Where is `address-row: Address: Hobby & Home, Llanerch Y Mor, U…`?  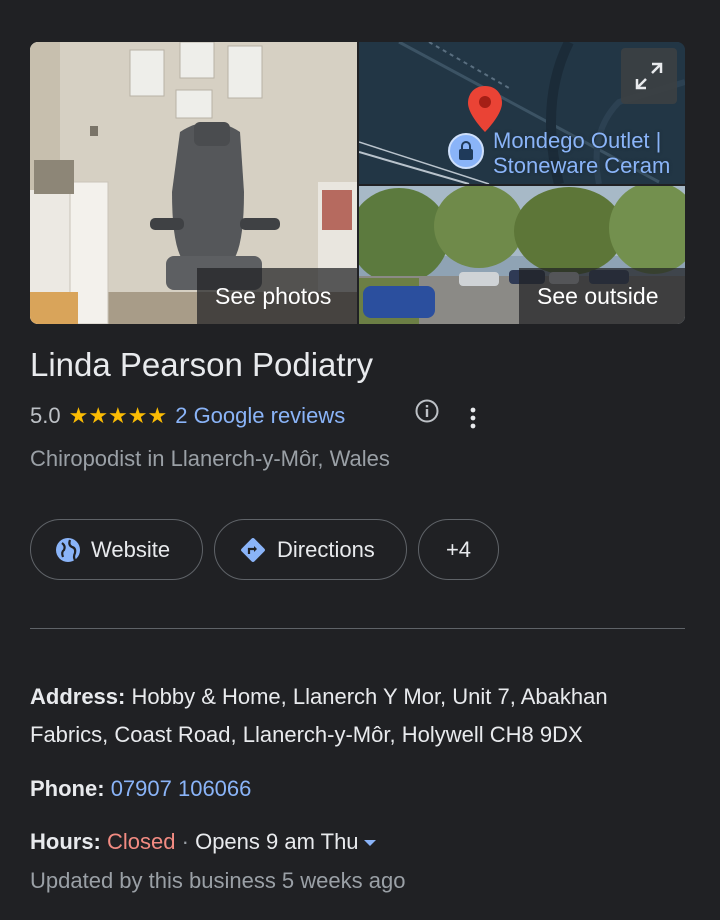 address-row: Address: Hobby & Home, Llanerch Y Mor, U… is located at coordinates (360, 716).